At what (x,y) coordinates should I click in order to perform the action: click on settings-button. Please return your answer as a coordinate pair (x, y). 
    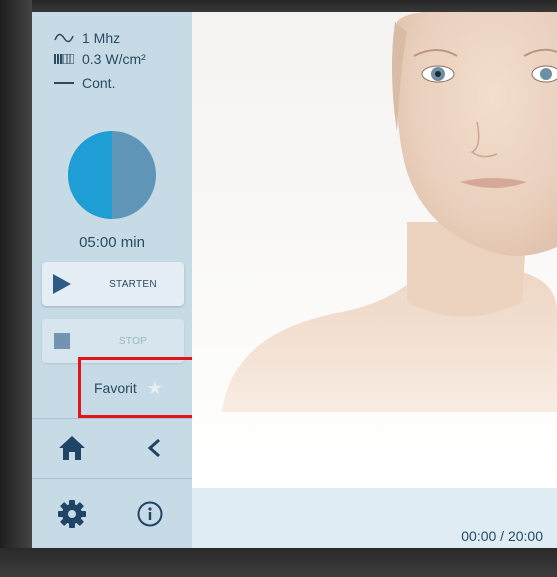
    Looking at the image, I should click on (72, 514).